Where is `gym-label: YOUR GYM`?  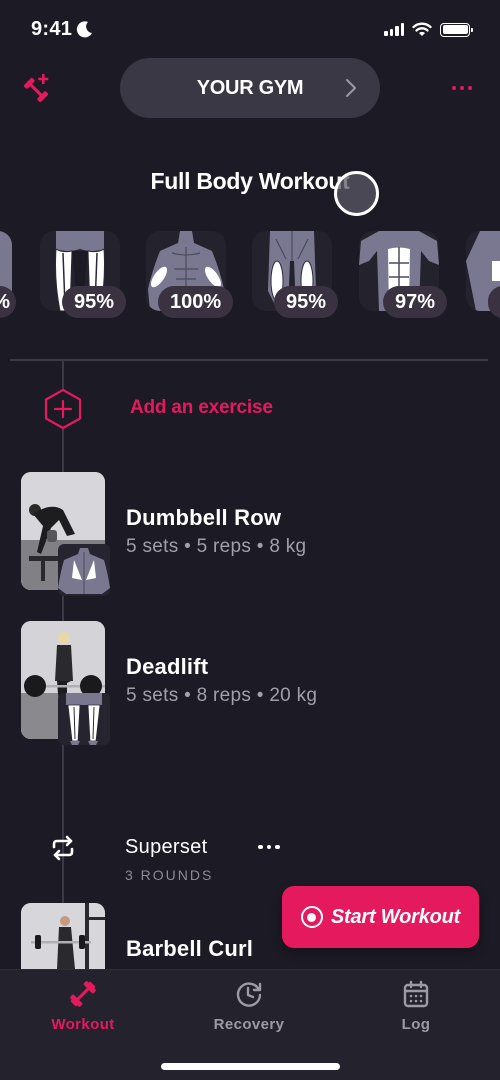
gym-label: YOUR GYM is located at coordinates (250, 87).